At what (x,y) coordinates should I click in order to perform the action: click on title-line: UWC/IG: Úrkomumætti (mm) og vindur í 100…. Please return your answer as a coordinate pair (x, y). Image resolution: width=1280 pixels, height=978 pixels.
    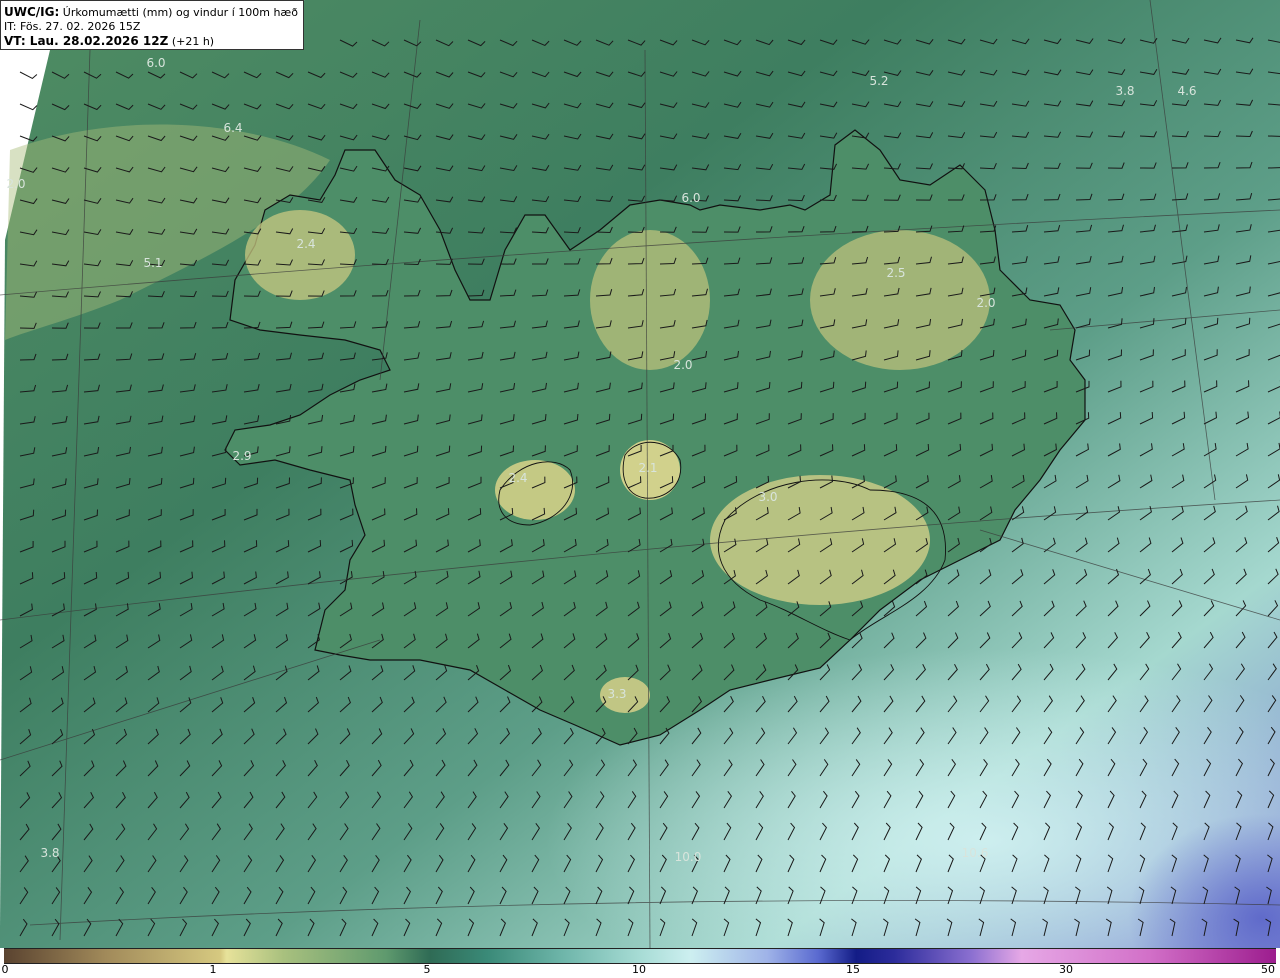
    Looking at the image, I should click on (152, 12).